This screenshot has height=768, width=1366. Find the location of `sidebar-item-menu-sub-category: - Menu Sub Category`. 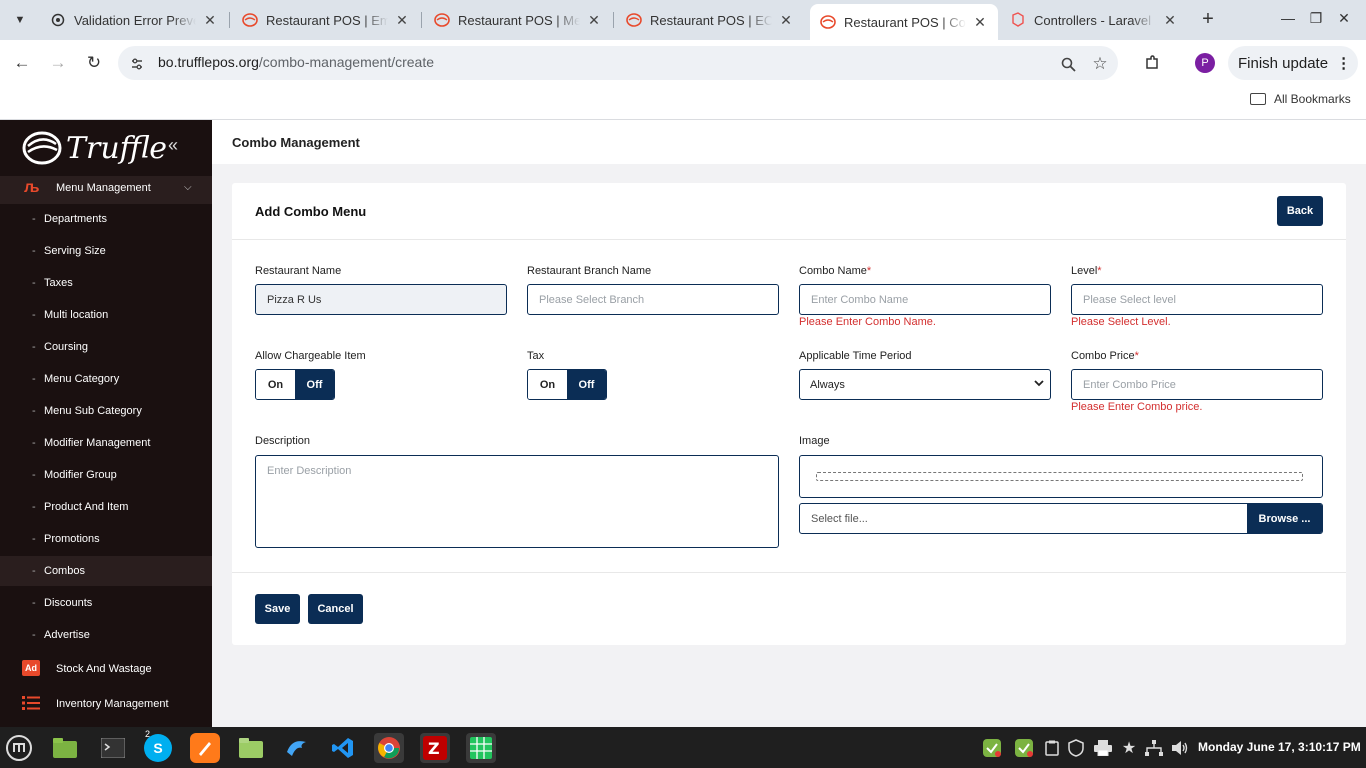

sidebar-item-menu-sub-category: - Menu Sub Category is located at coordinates (106, 411).